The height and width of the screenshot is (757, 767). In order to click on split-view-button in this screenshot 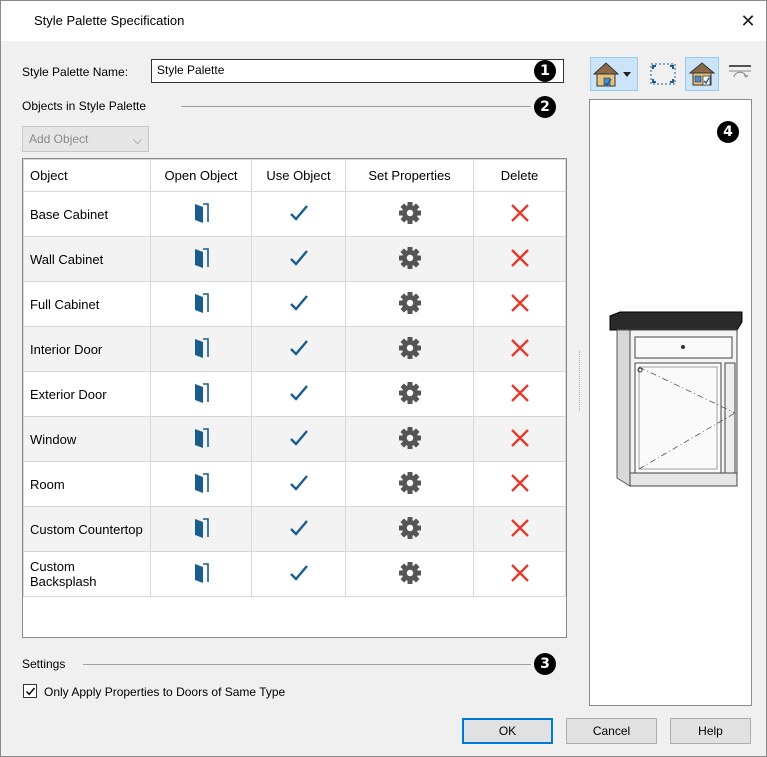, I will do `click(740, 74)`.